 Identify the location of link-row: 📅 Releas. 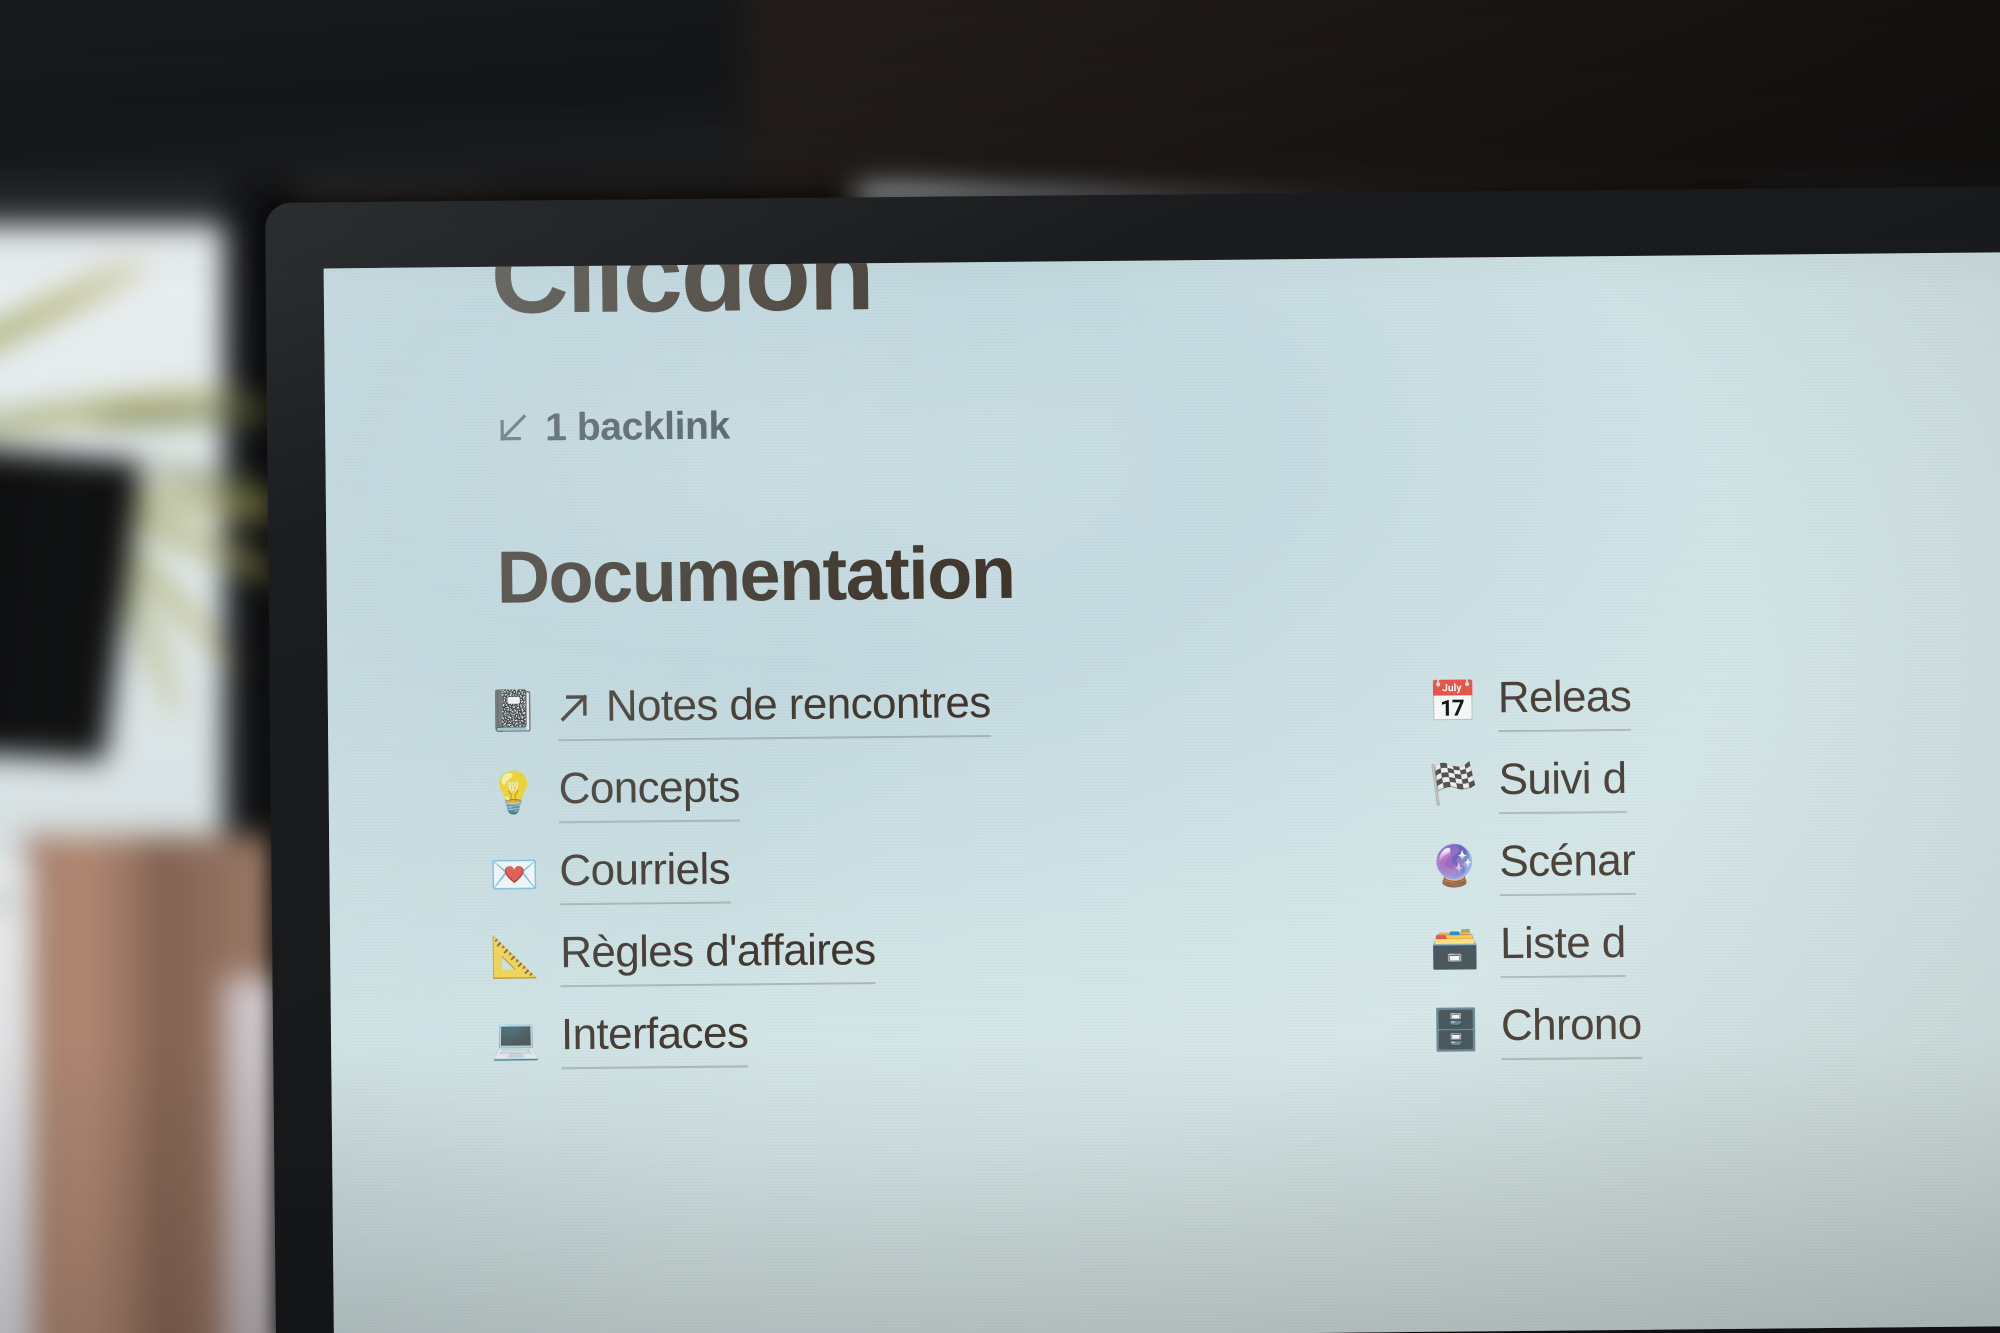
(1713, 699).